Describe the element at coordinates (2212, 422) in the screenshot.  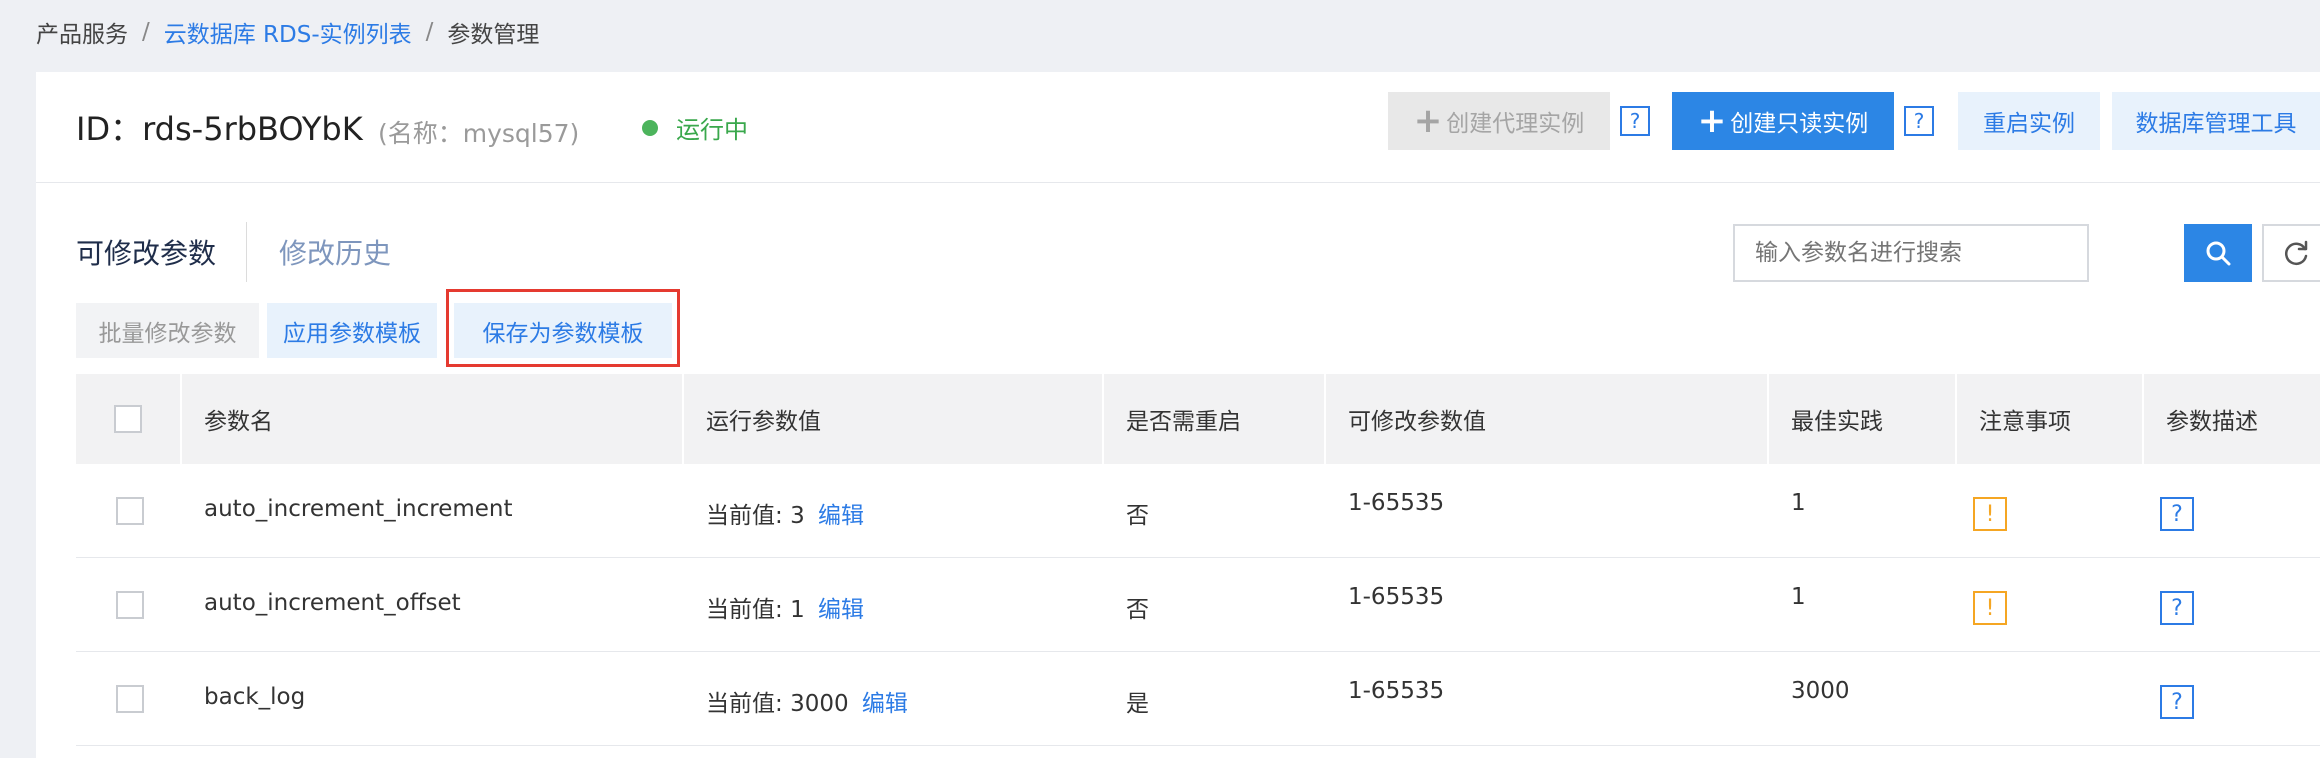
I see `col-description: 参数描述` at that location.